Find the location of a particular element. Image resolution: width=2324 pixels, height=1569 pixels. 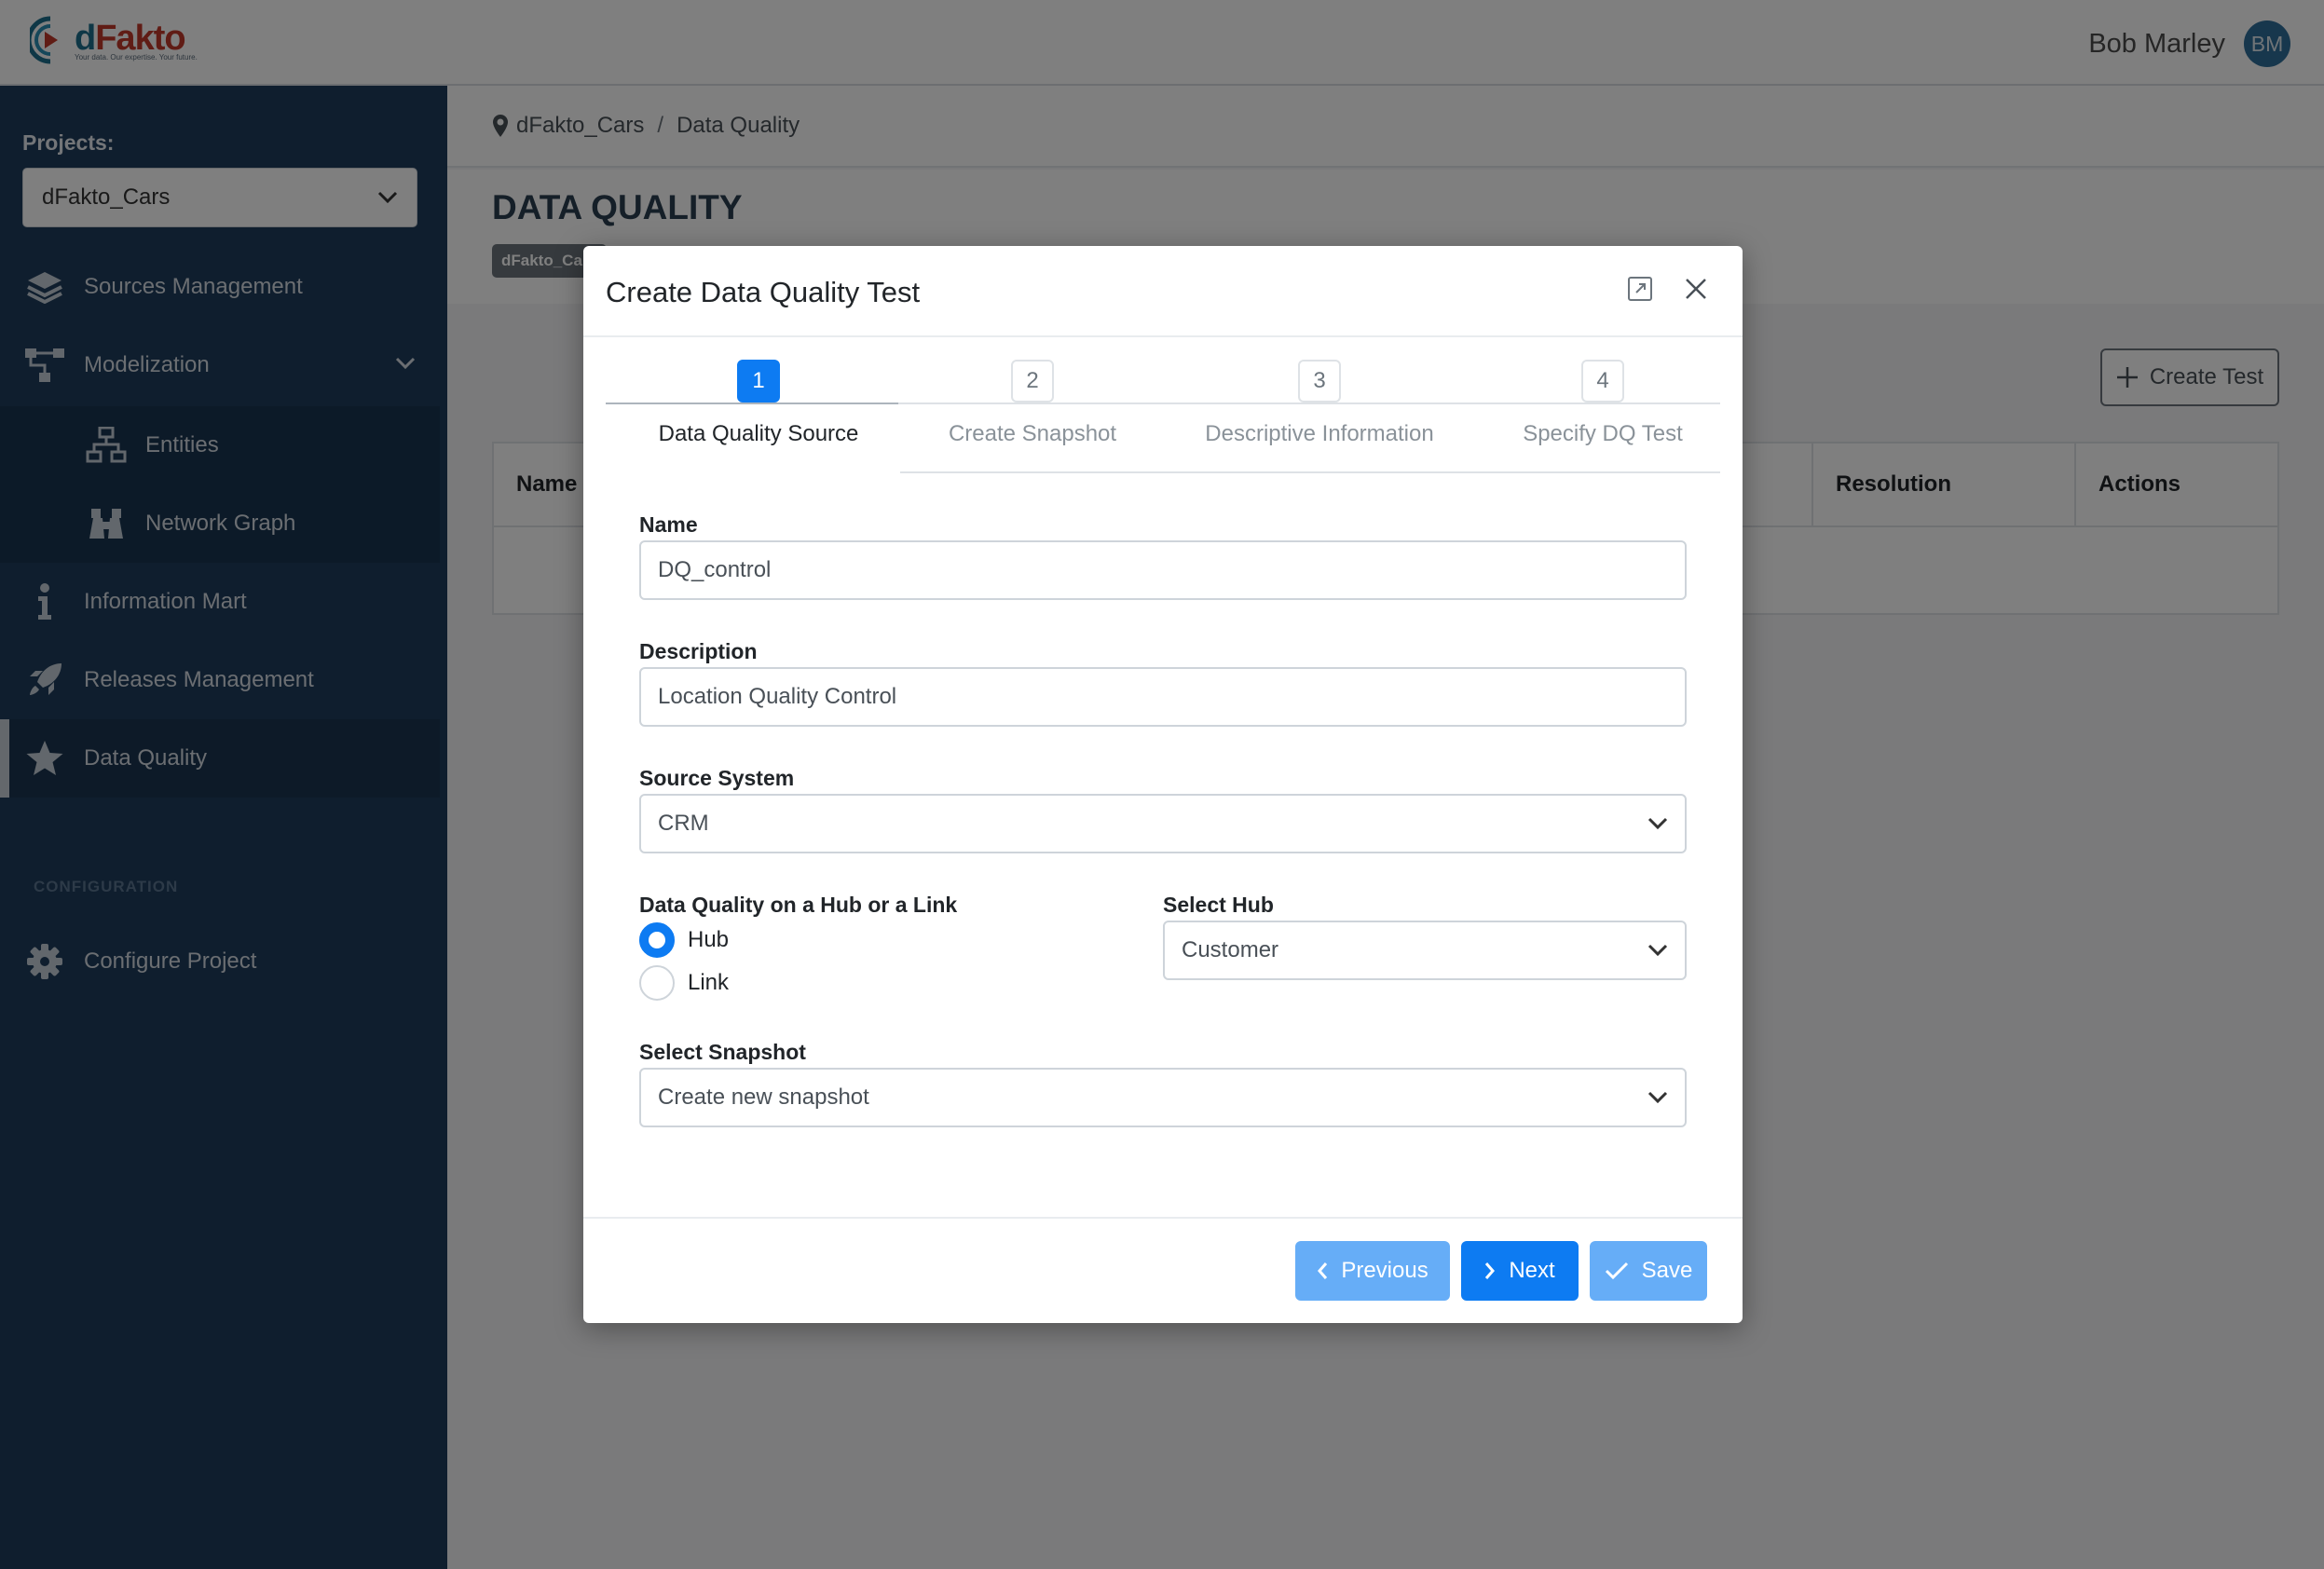

wizard-step-3: 3 Descriptive Information is located at coordinates (1319, 404).